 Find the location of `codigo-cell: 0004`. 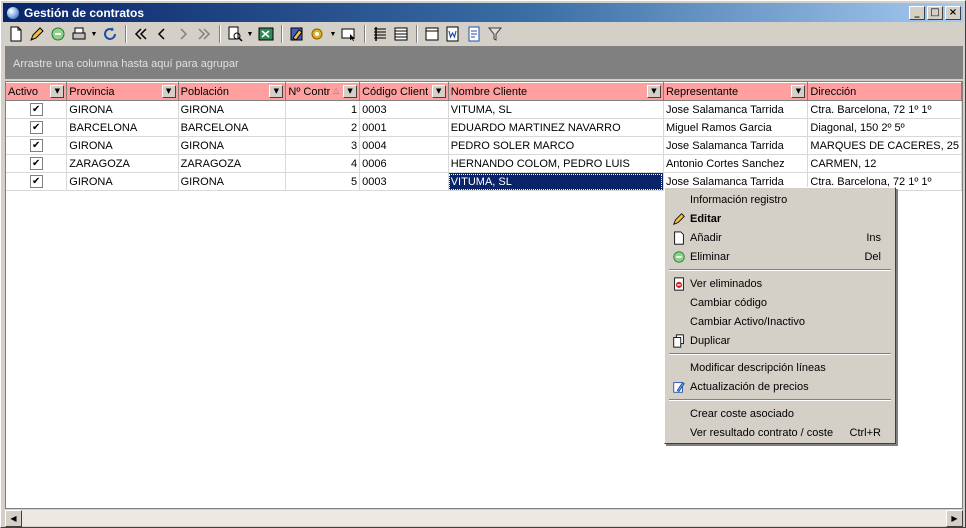

codigo-cell: 0004 is located at coordinates (404, 145).